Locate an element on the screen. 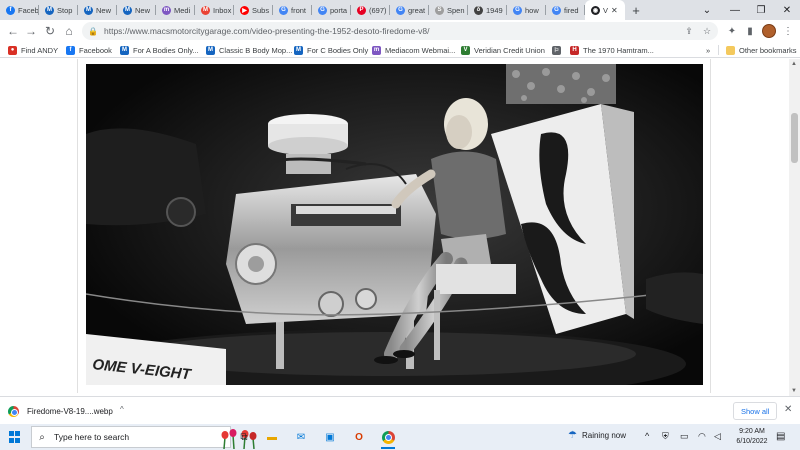  scroll-up-arrow-icon: ▲ is located at coordinates (794, 64).